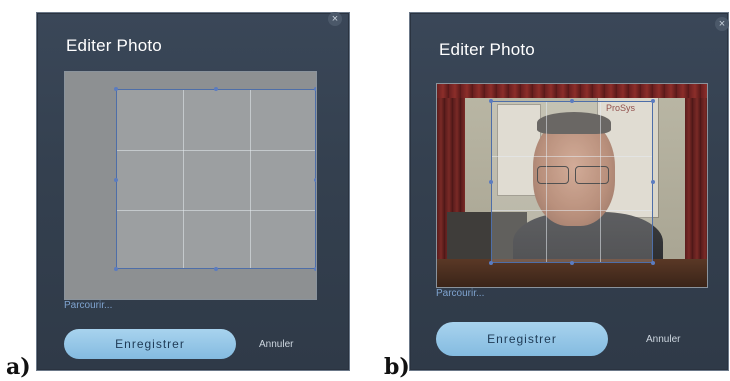 This screenshot has height=381, width=730. What do you see at coordinates (397, 367) in the screenshot?
I see `panel-label-b: b)` at bounding box center [397, 367].